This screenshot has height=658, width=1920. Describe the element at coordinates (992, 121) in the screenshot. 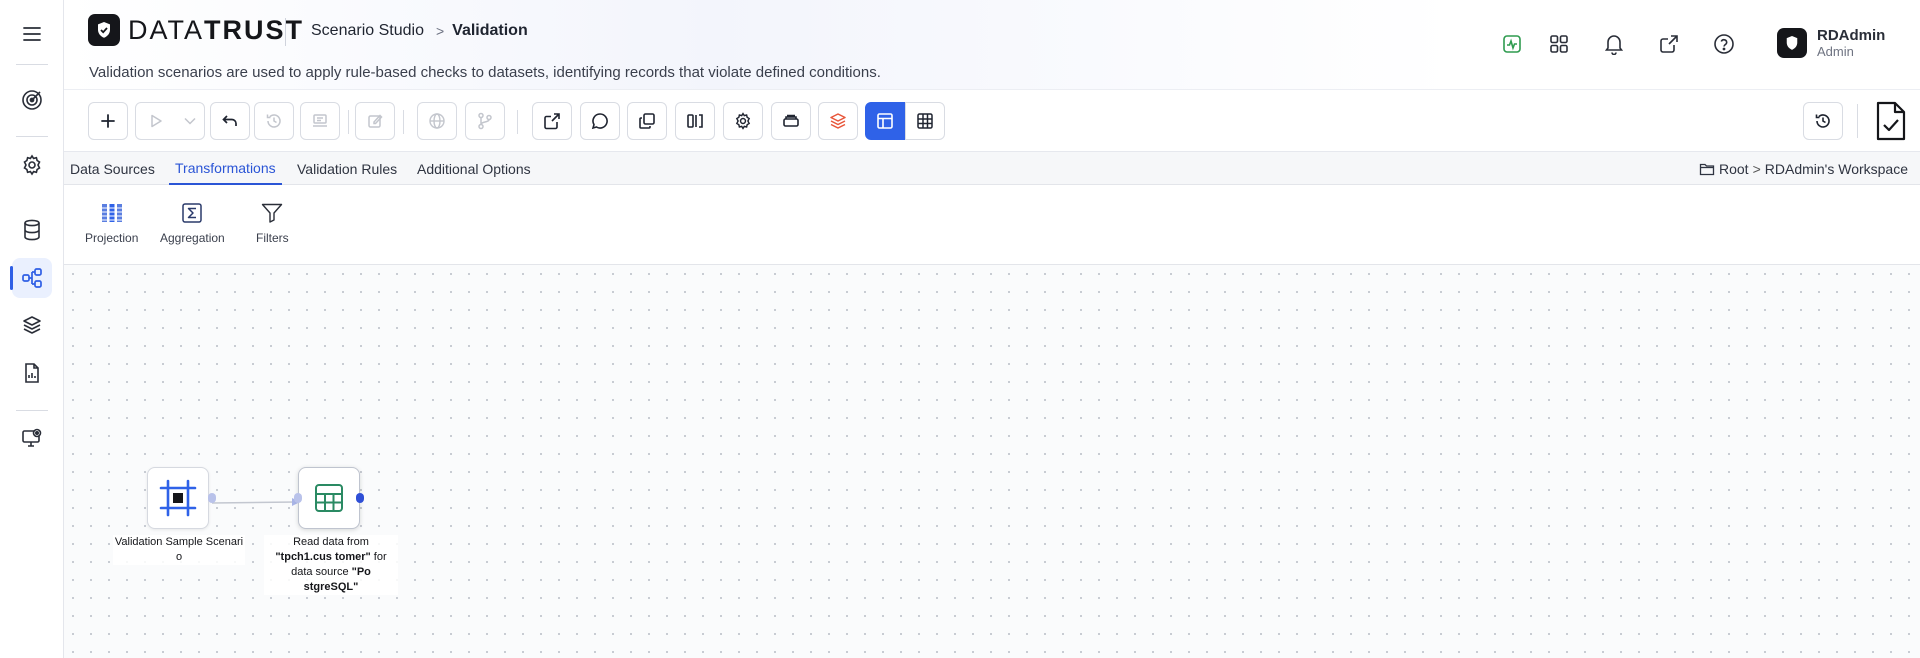

I see `toolbar` at that location.